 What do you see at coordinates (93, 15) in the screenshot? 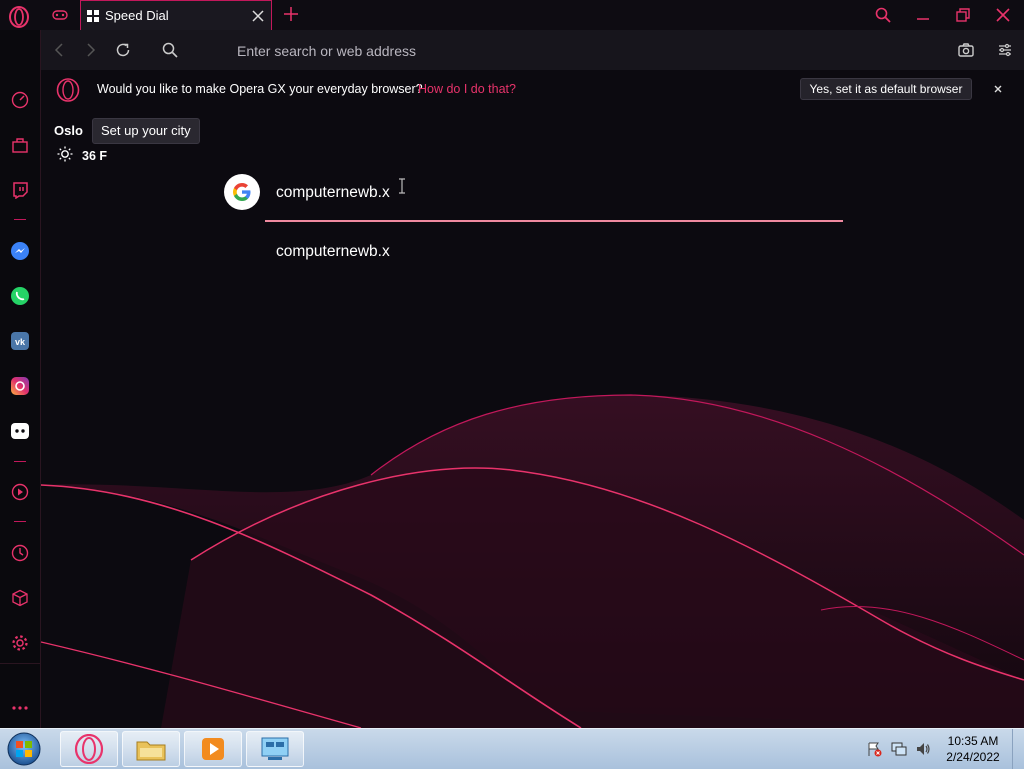
I see `speed-dial-grid-icon` at bounding box center [93, 15].